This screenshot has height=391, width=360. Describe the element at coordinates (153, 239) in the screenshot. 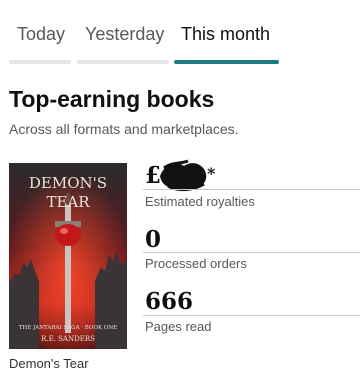

I see `processed-orders-value: 0` at that location.